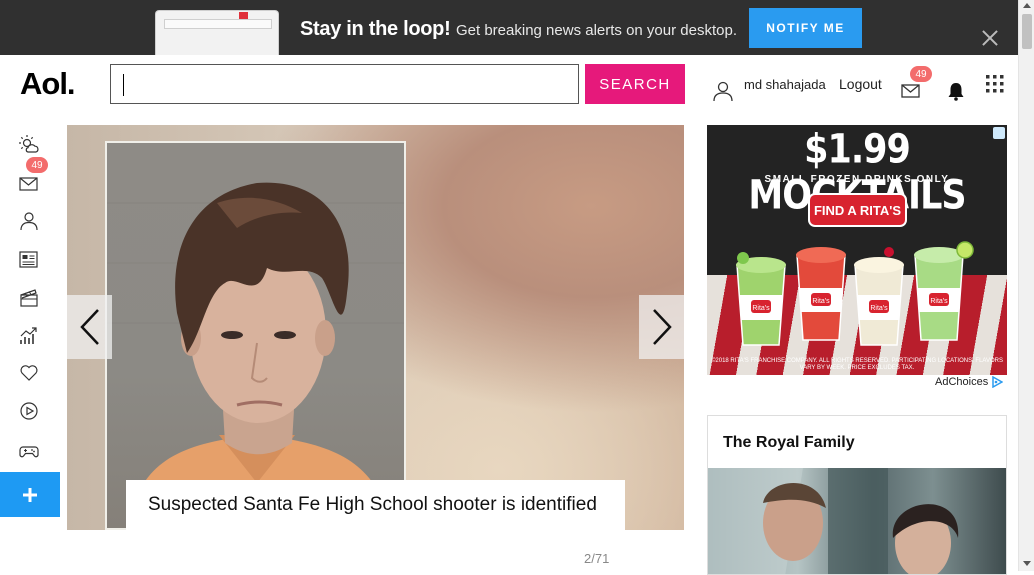  Describe the element at coordinates (910, 91) in the screenshot. I see `mail-icon` at that location.